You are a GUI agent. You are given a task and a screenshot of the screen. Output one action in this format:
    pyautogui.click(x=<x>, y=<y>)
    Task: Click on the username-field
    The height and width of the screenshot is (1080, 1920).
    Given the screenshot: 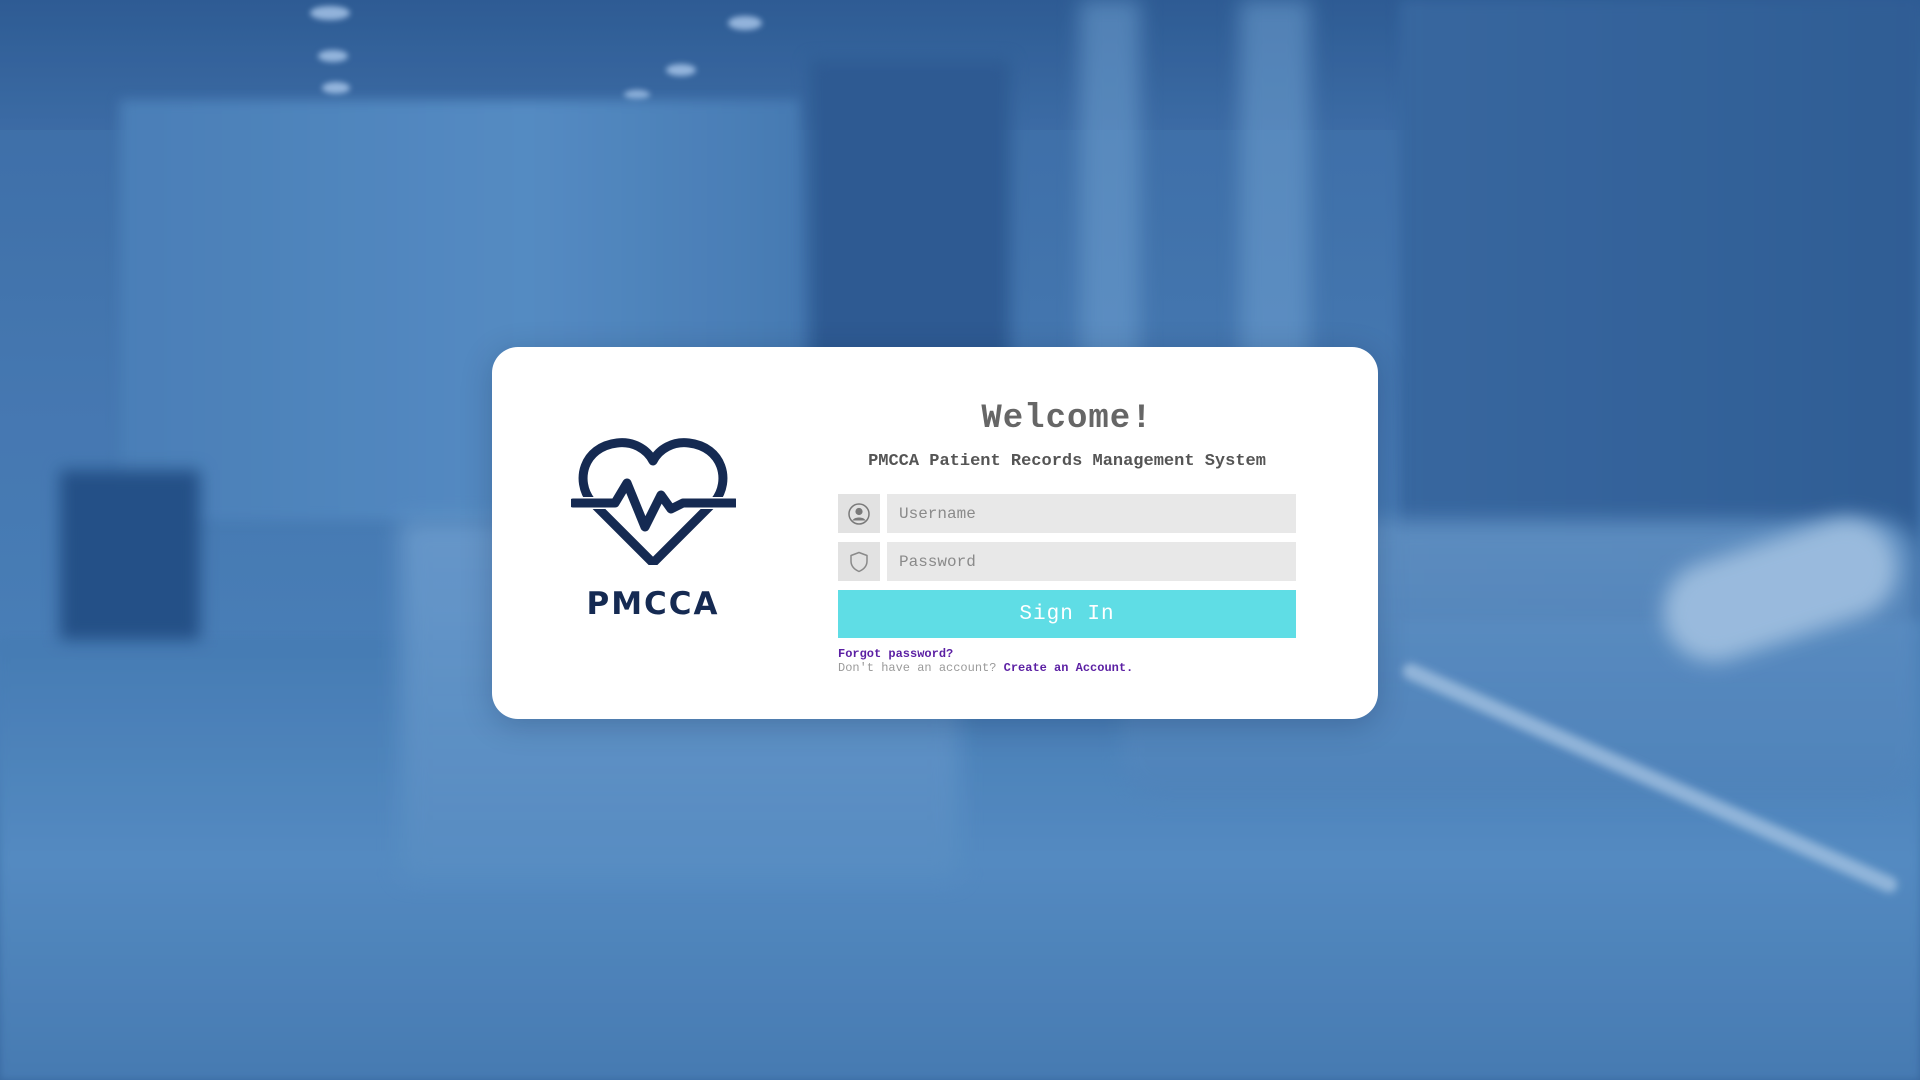 What is the action you would take?
    pyautogui.click(x=1067, y=513)
    